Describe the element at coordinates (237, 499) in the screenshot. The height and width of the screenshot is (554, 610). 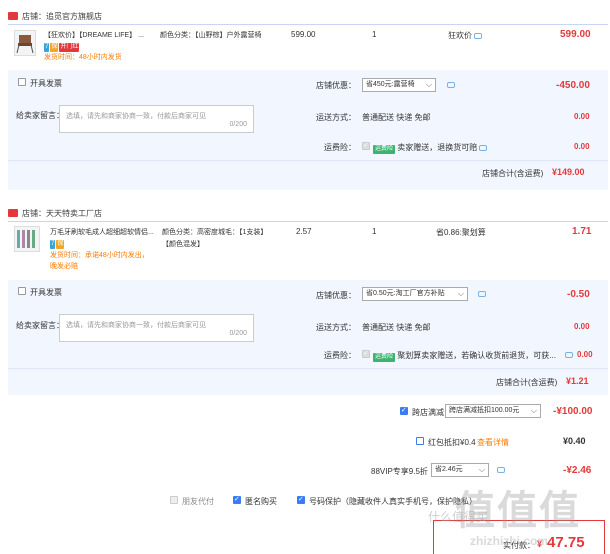
I see `anonymous-checkbox` at that location.